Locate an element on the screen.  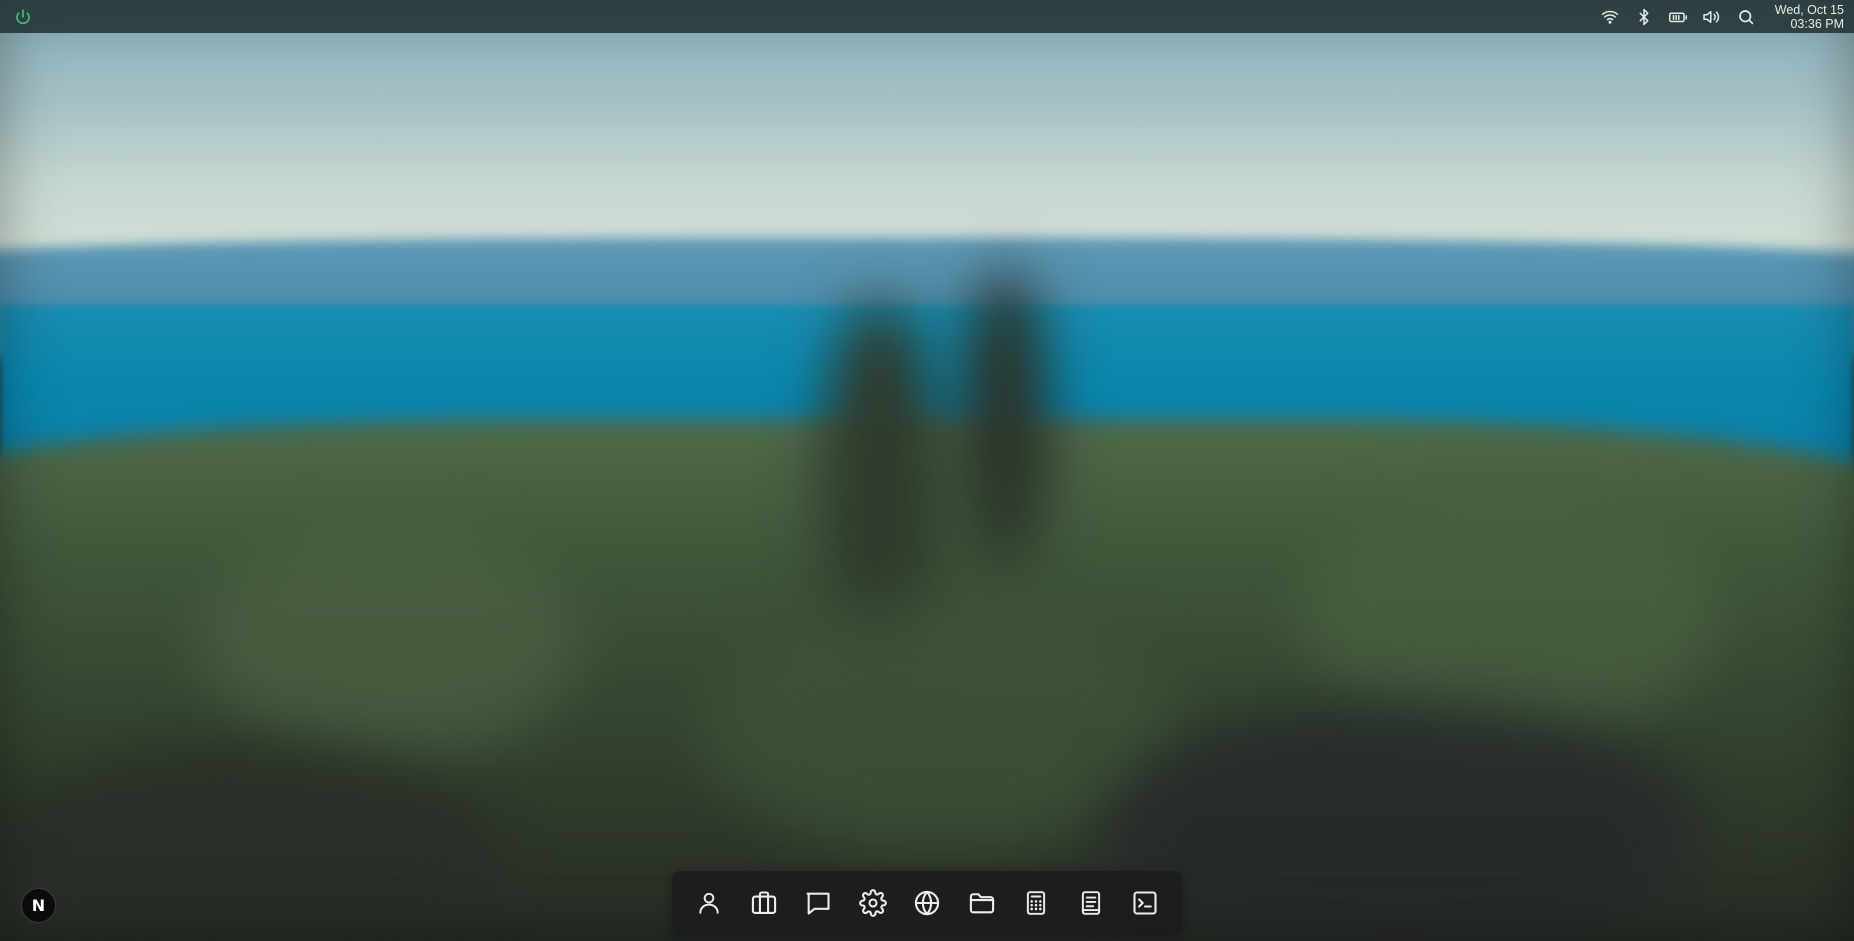
battery-icon is located at coordinates (1677, 17).